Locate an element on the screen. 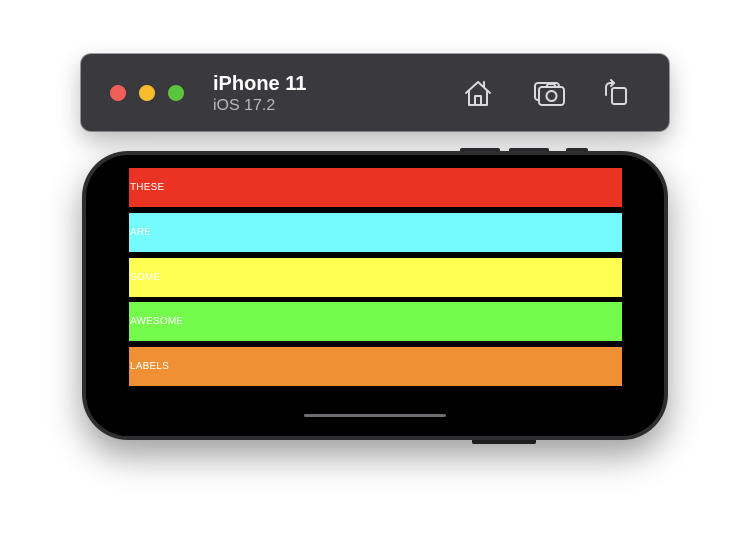 Image resolution: width=750 pixels, height=555 pixels. home-button is located at coordinates (478, 93).